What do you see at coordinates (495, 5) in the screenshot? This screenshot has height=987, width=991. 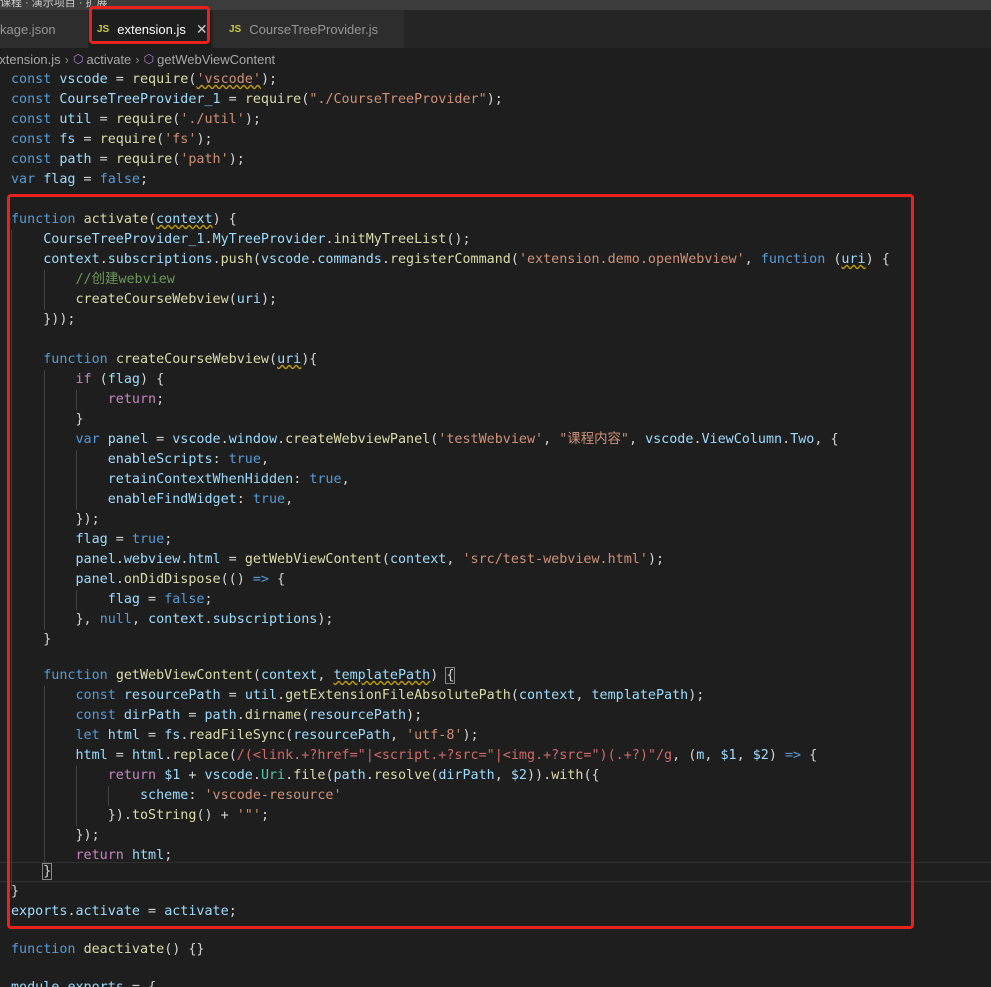 I see `title-bar: 课程 · 演示项目 · 扩展` at bounding box center [495, 5].